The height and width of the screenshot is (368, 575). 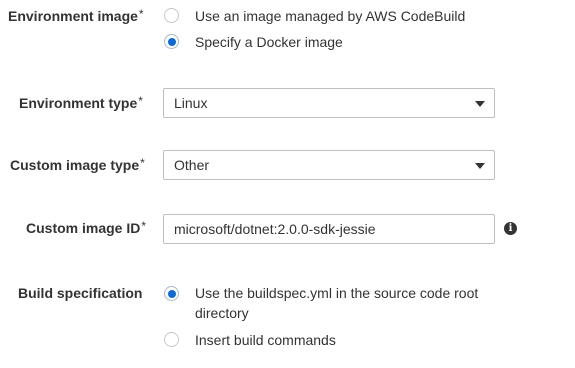 What do you see at coordinates (192, 165) in the screenshot?
I see `custom-image-type-value: Other` at bounding box center [192, 165].